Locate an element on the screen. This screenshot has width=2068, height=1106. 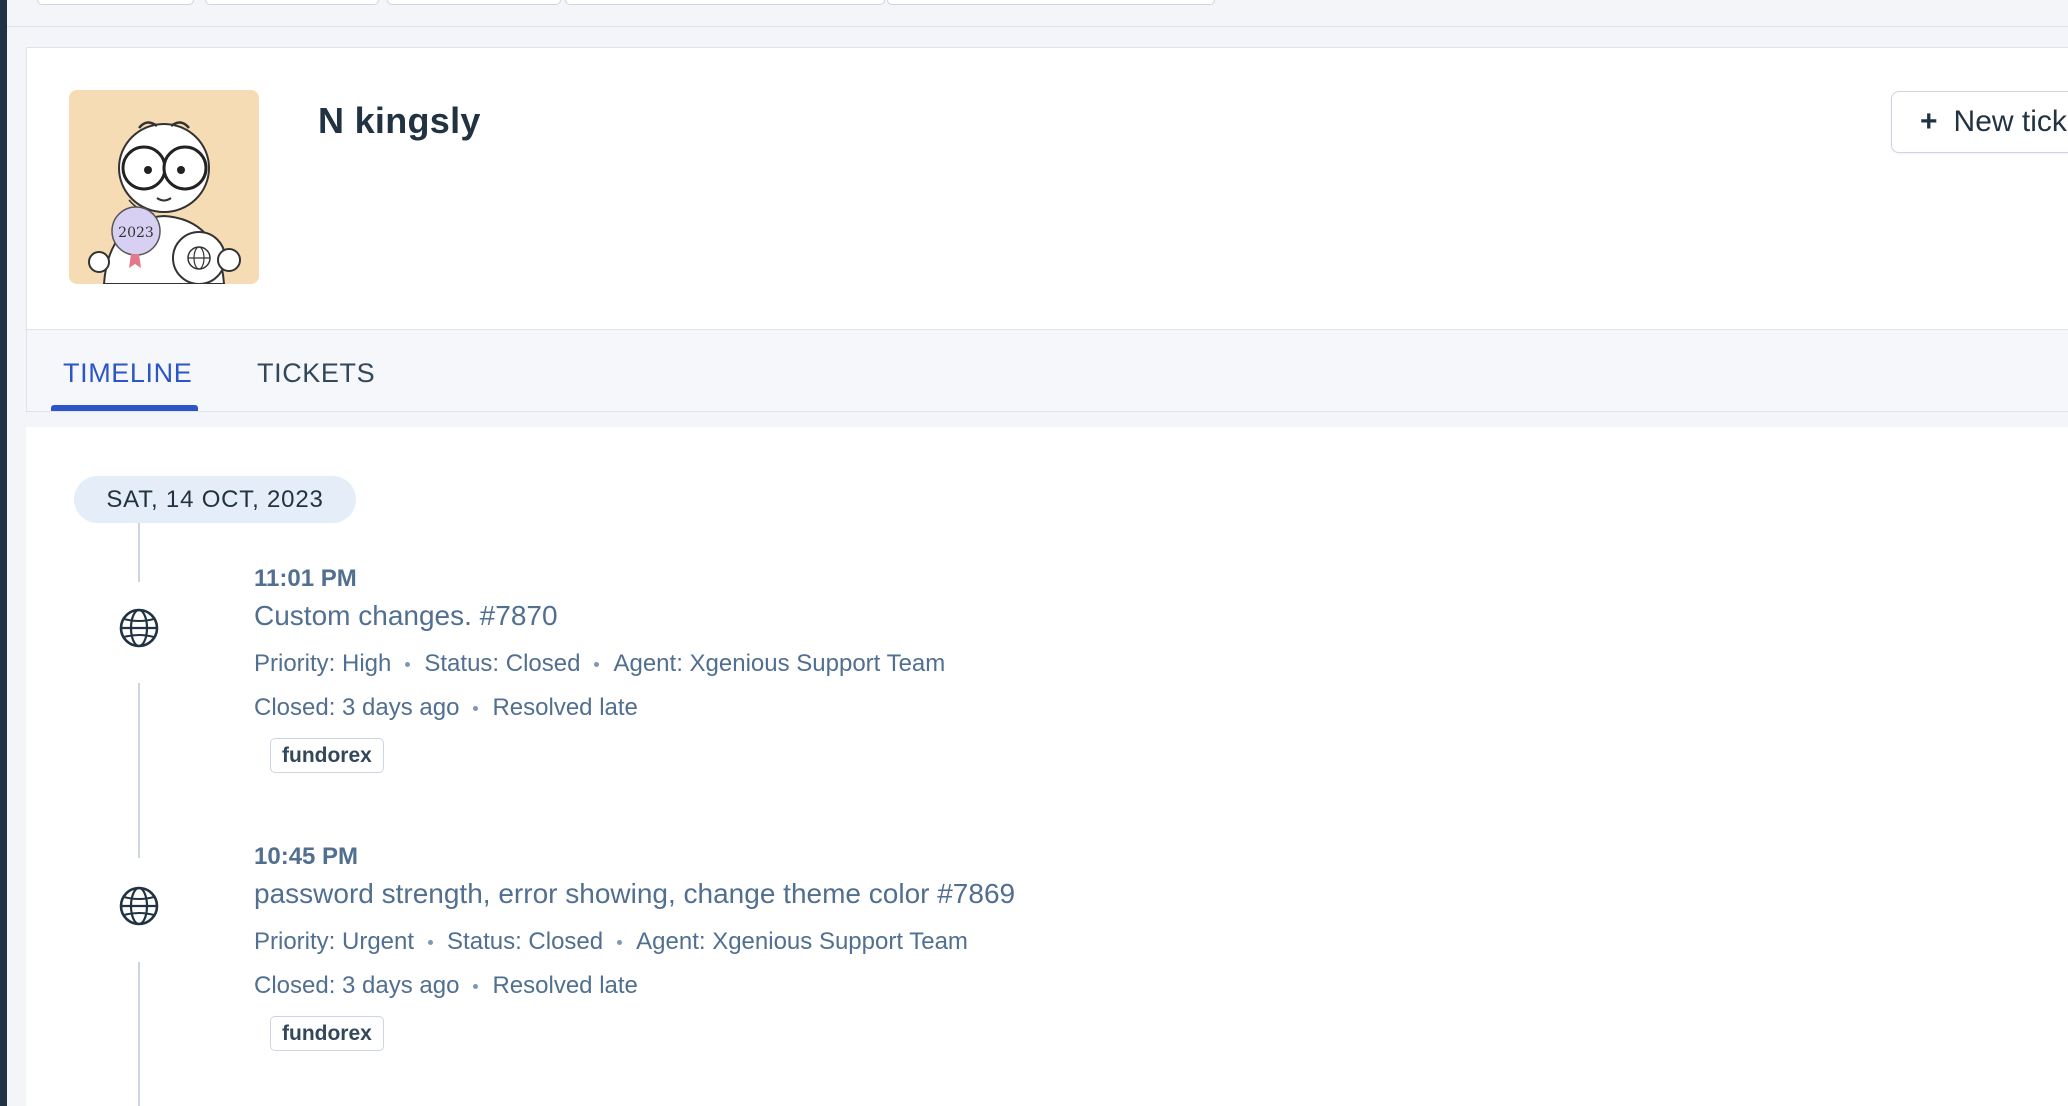
event-time: 11:01 PM is located at coordinates (305, 578).